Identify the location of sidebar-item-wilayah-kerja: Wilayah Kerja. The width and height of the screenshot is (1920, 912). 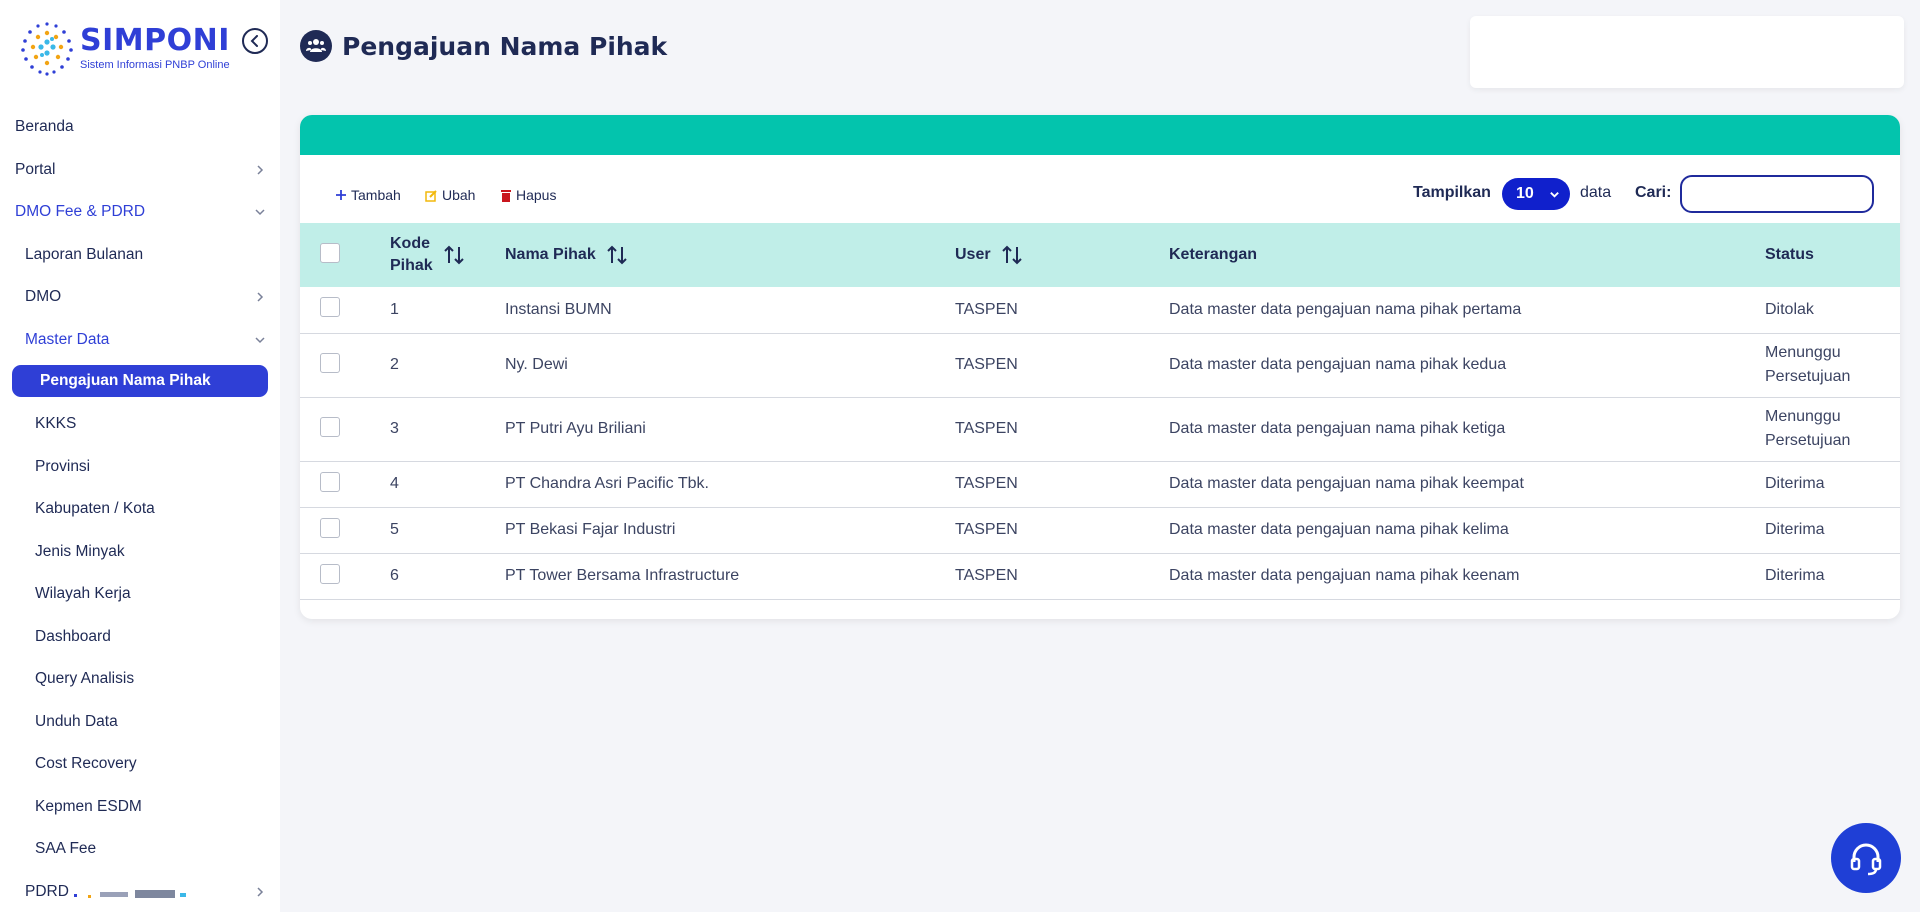
(140, 594).